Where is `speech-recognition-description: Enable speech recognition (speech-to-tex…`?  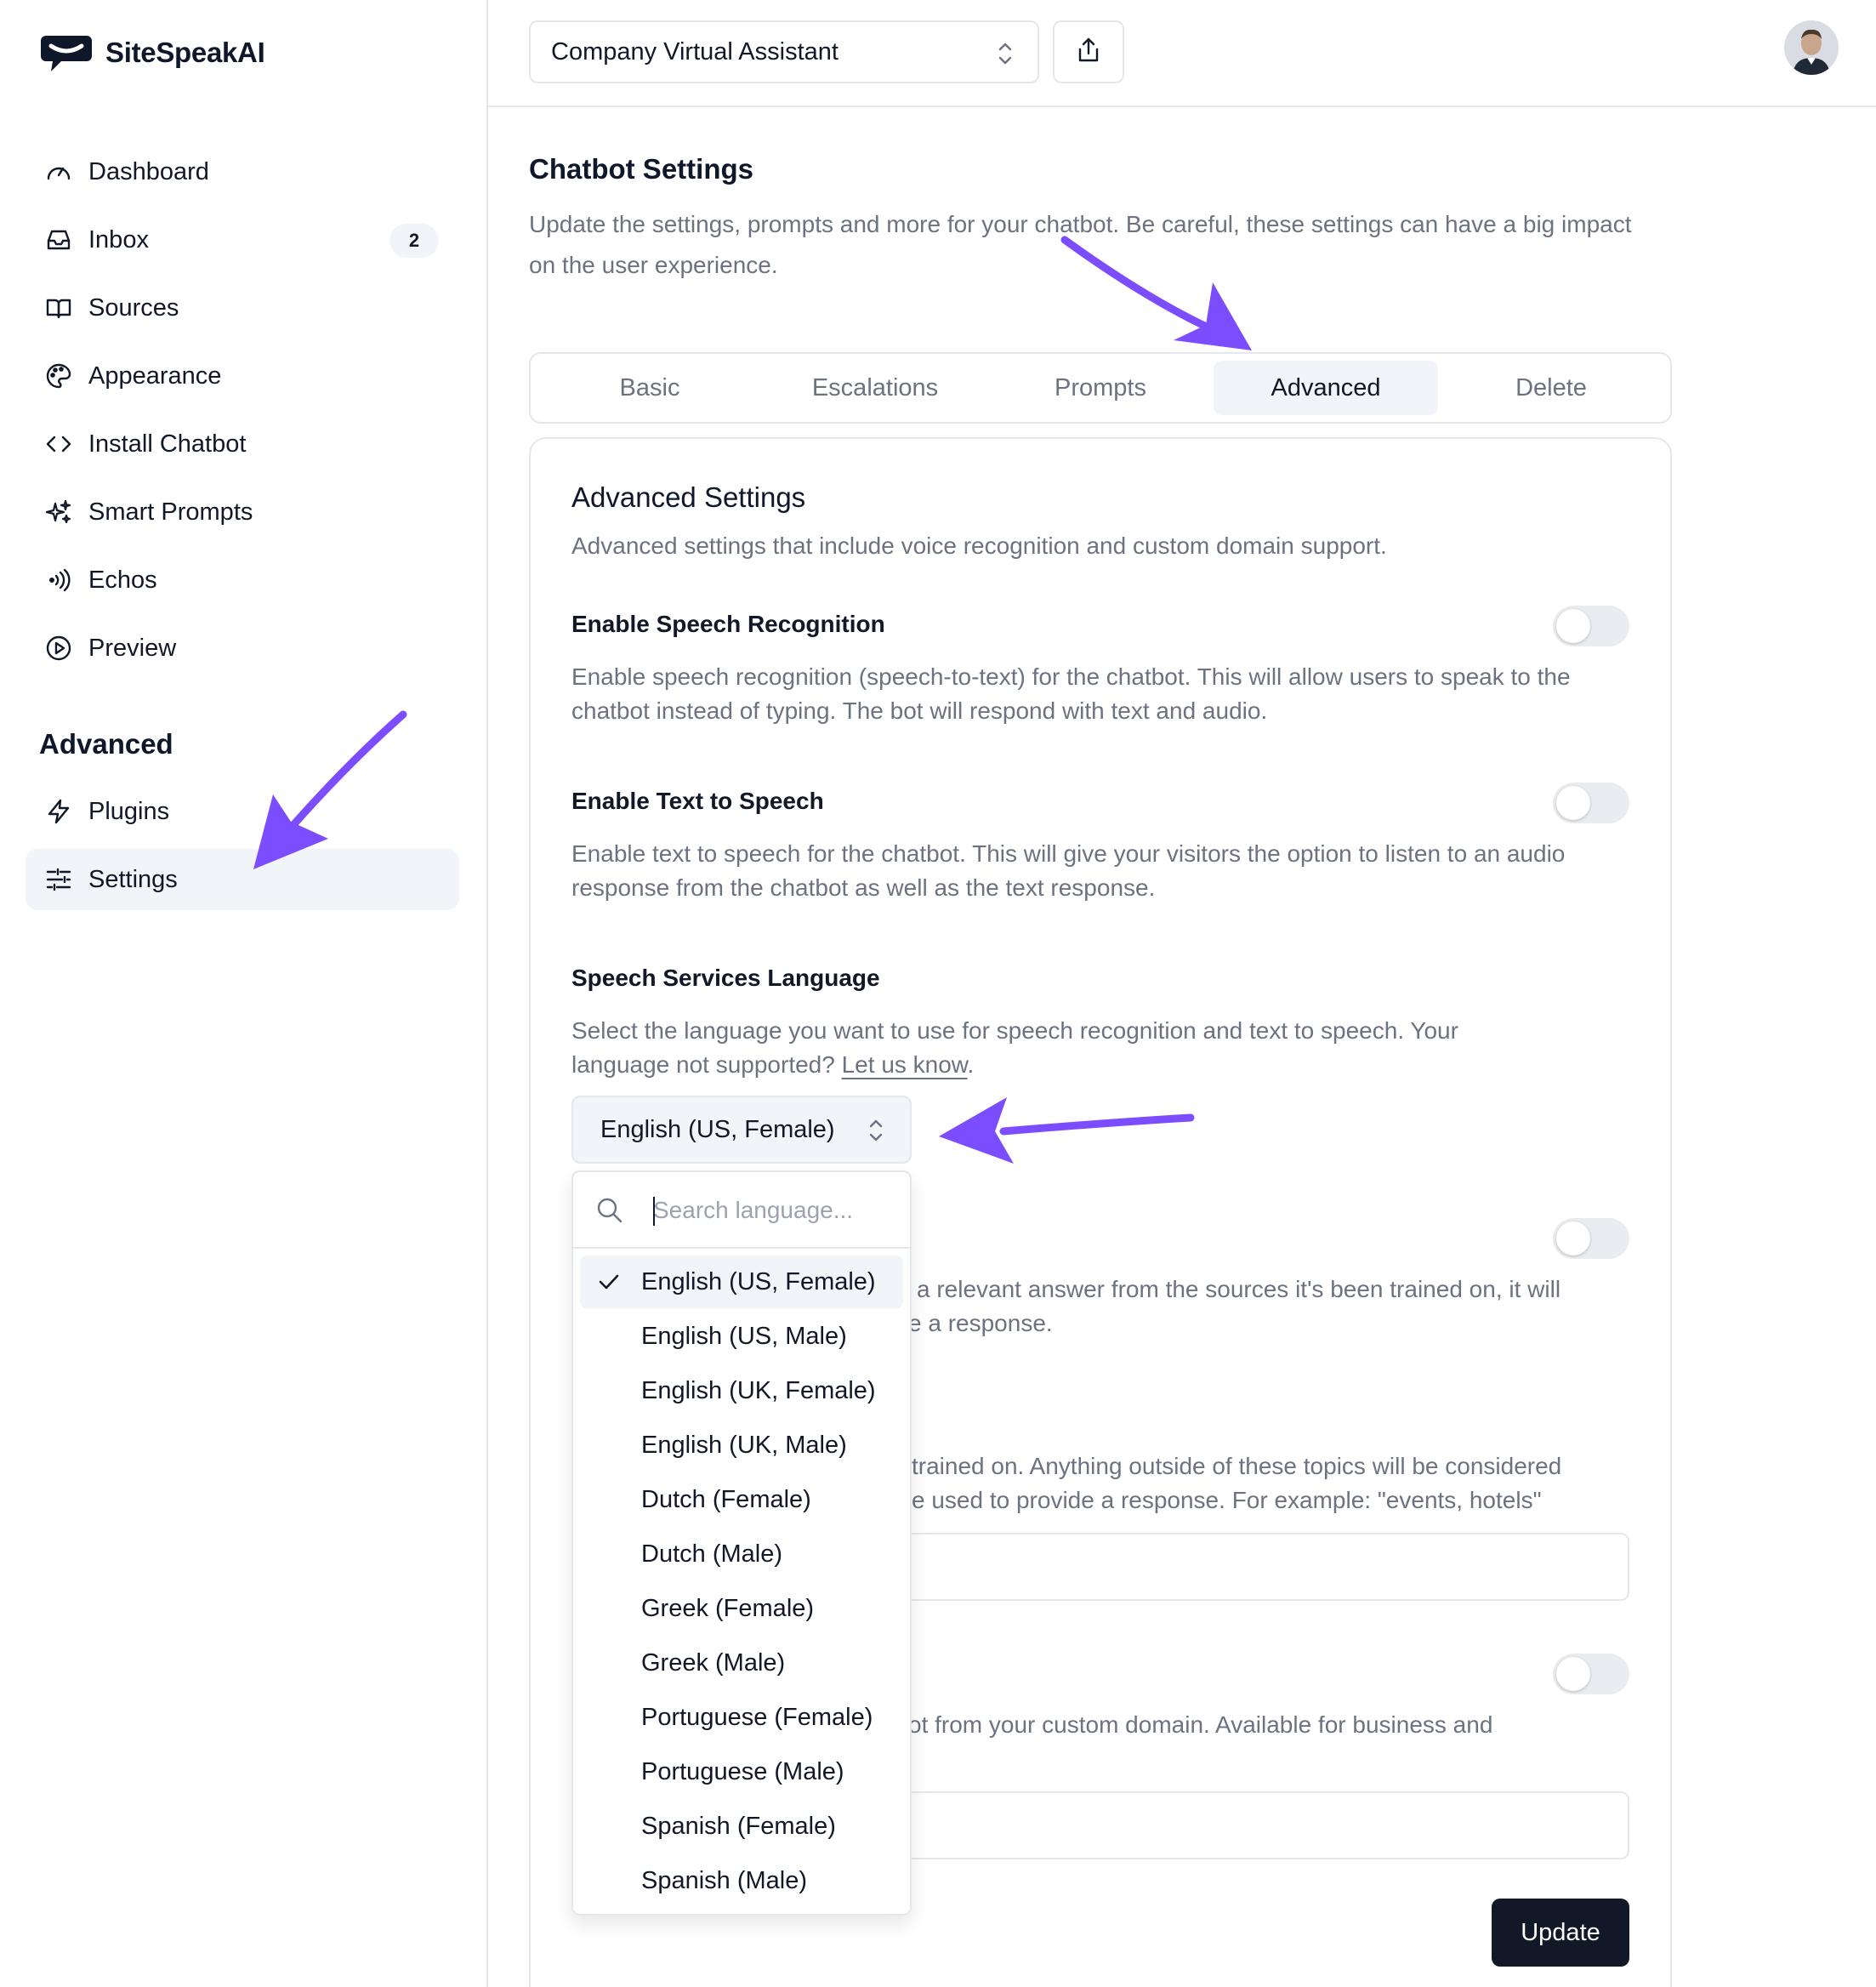 speech-recognition-description: Enable speech recognition (speech-to-tex… is located at coordinates (1071, 693).